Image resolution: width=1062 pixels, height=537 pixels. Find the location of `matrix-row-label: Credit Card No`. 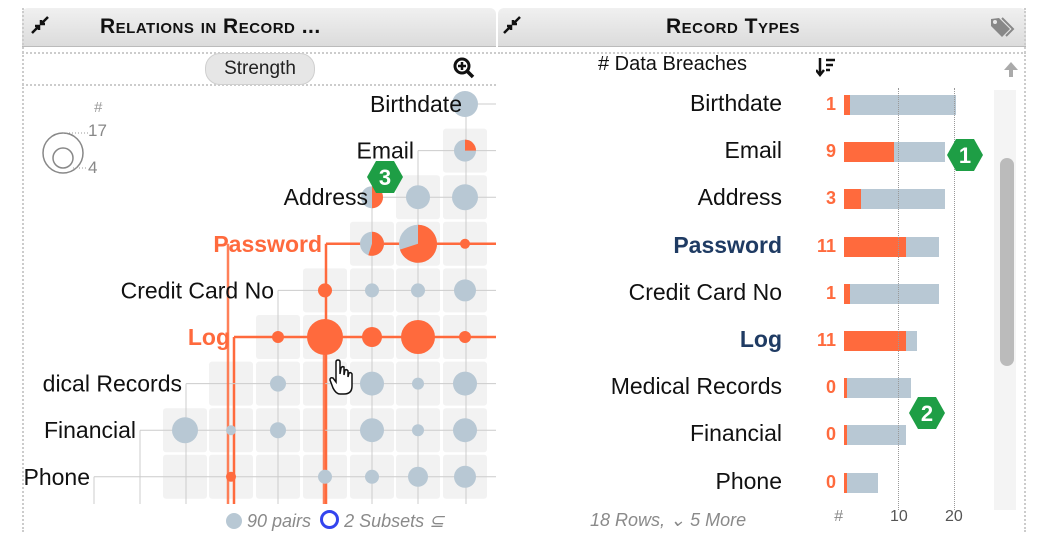

matrix-row-label: Credit Card No is located at coordinates (197, 290).